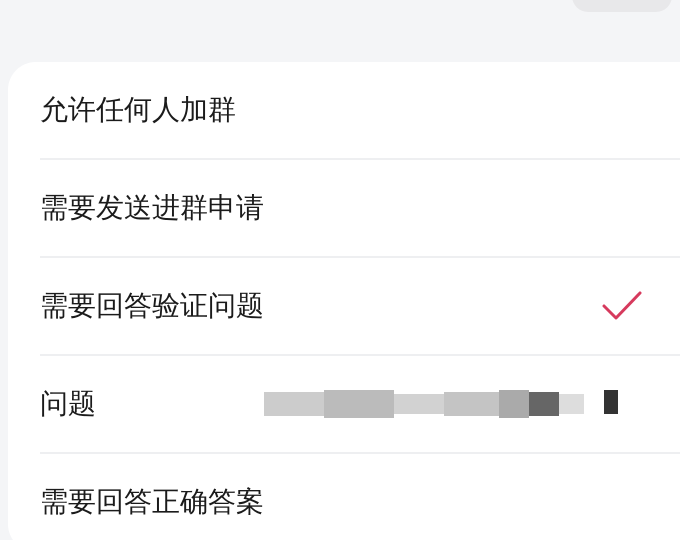  Describe the element at coordinates (152, 502) in the screenshot. I see `option-label: 需要回答正确答案` at that location.